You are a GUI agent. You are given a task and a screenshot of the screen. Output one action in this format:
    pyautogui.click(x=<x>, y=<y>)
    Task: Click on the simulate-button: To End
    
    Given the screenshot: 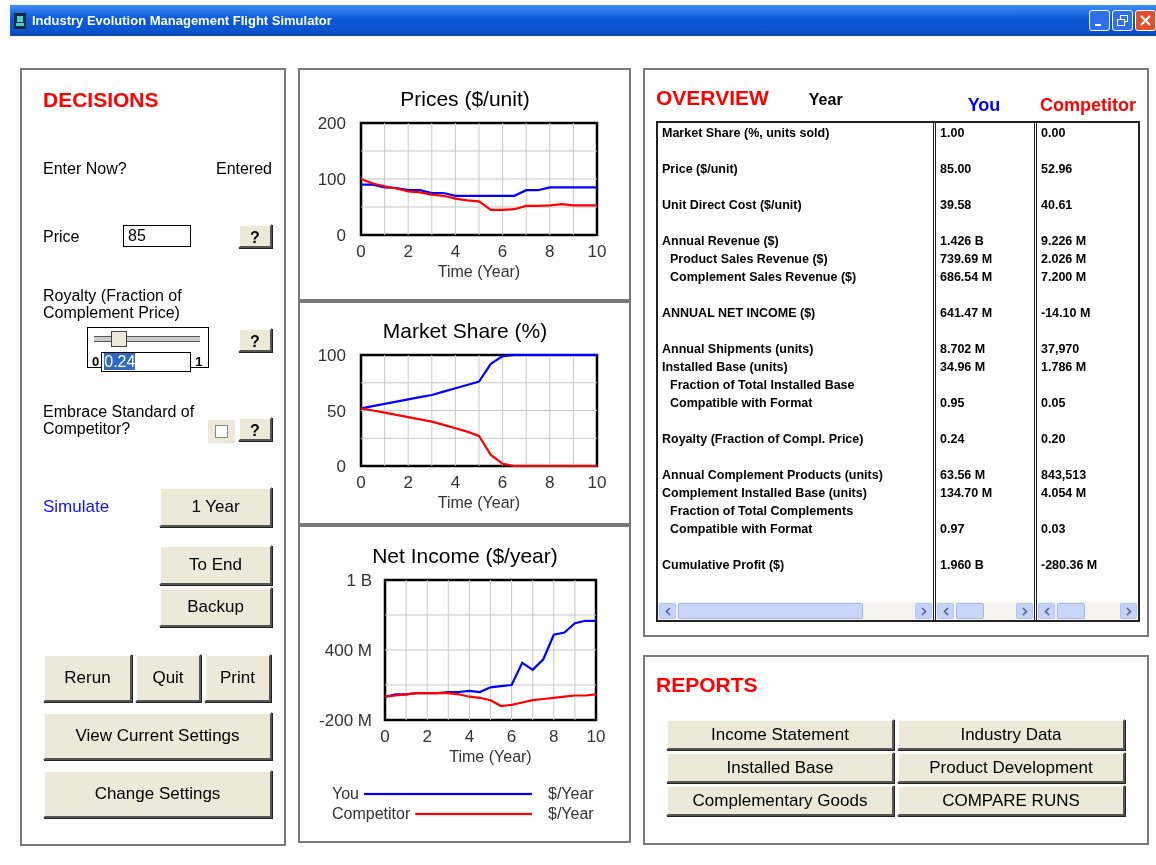 What is the action you would take?
    pyautogui.click(x=215, y=565)
    